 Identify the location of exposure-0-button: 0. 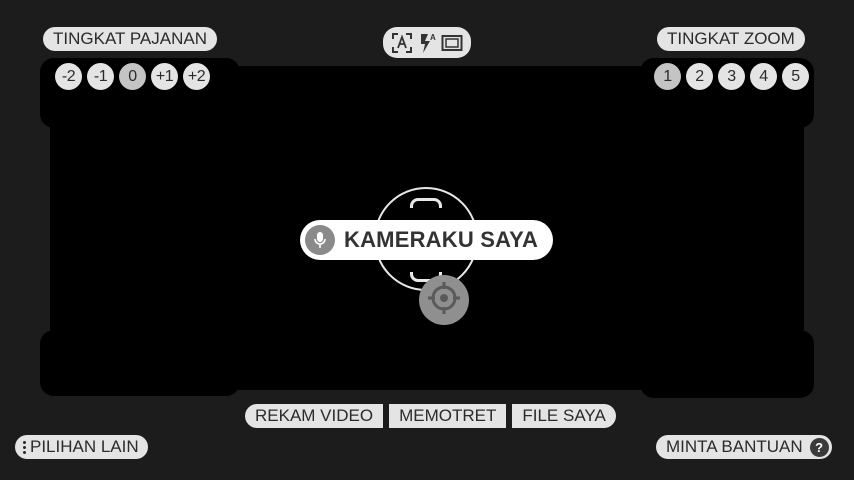
(132, 76).